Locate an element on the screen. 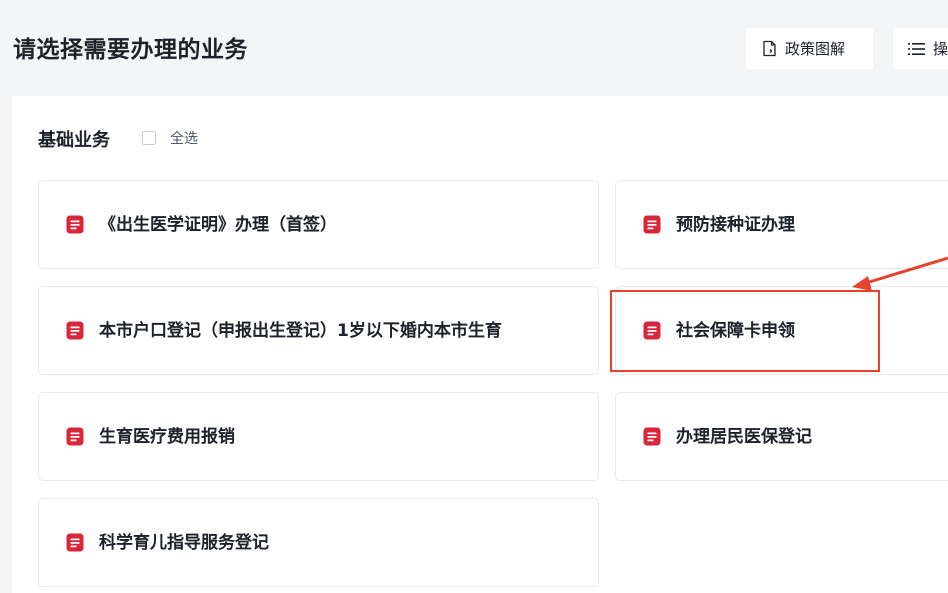  service-label: 科学育儿指导服务登记 is located at coordinates (184, 542).